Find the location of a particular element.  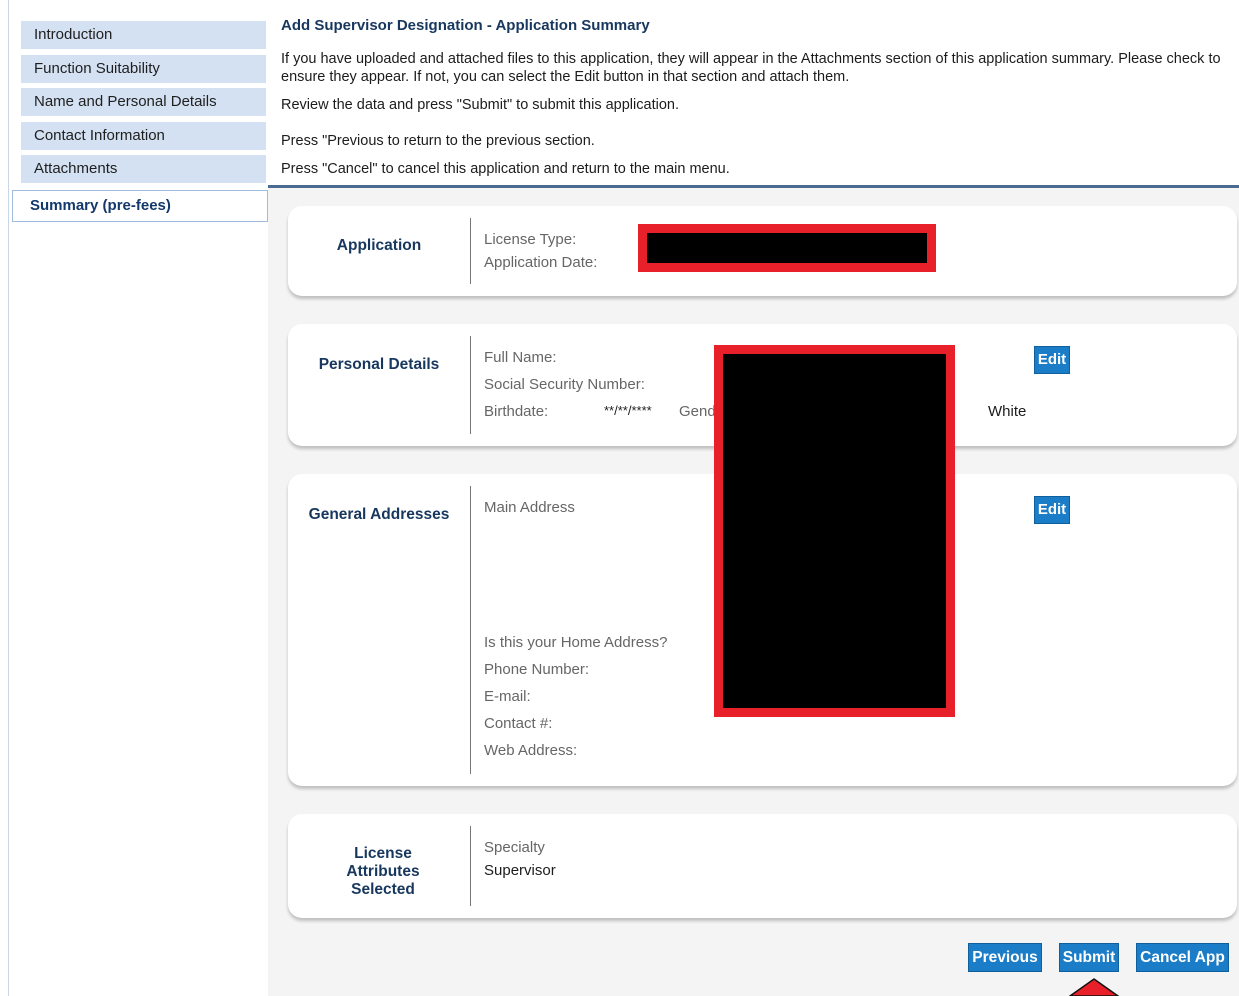

sidebar-item-contact-information: Contact Information is located at coordinates (143, 136).